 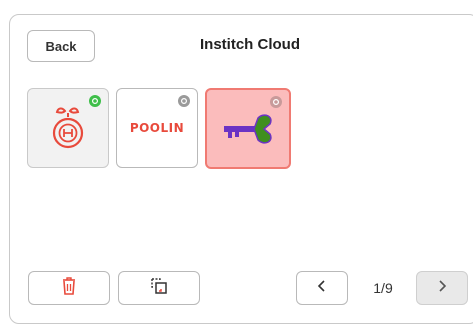 What do you see at coordinates (383, 288) in the screenshot?
I see `page-indicator: 1/9` at bounding box center [383, 288].